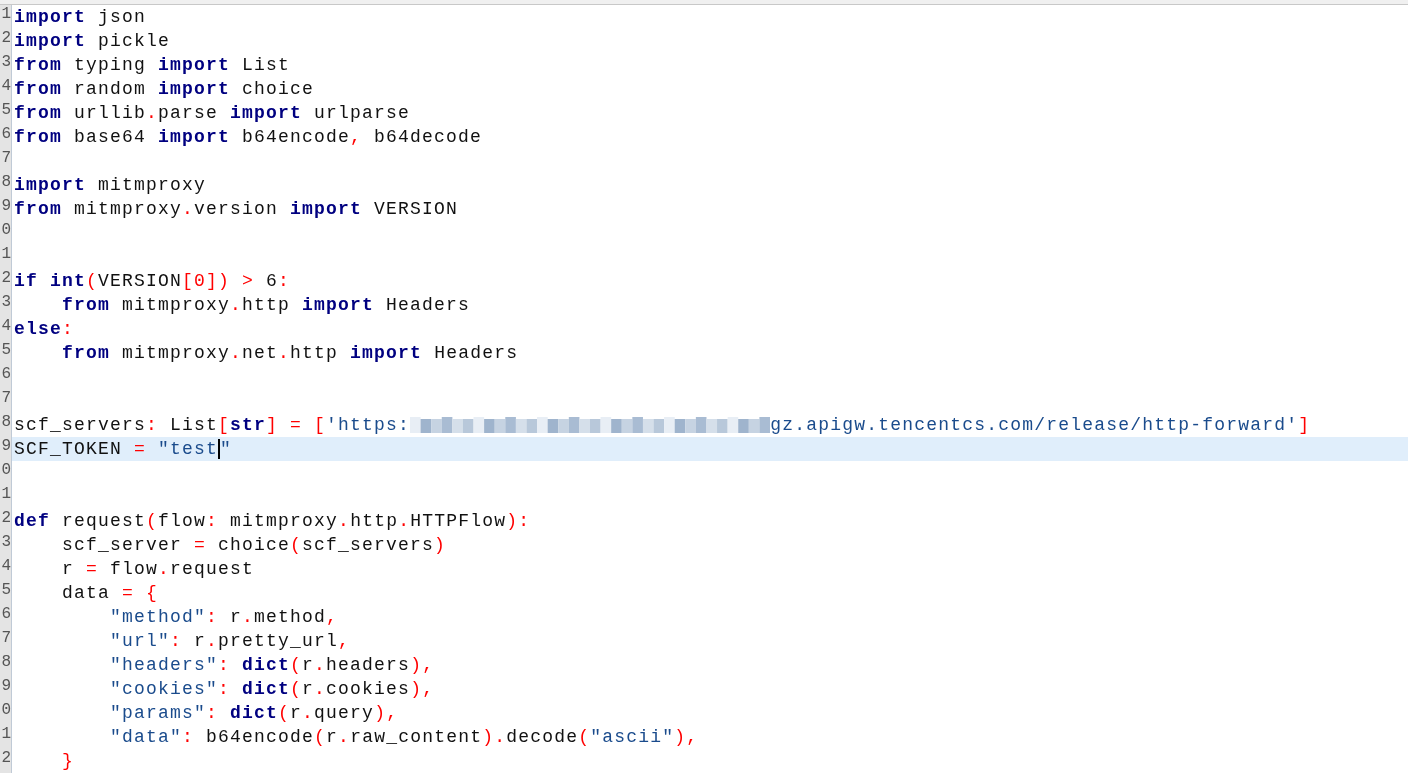  Describe the element at coordinates (189, 113) in the screenshot. I see `code-text: parse` at that location.